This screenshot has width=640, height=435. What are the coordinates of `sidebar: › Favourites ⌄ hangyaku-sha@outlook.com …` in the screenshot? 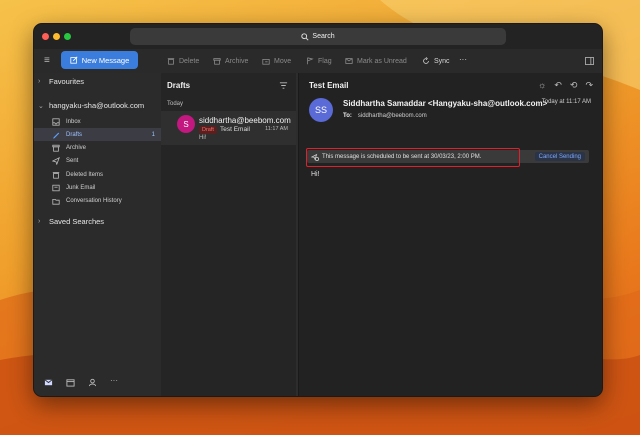 It's located at (97, 234).